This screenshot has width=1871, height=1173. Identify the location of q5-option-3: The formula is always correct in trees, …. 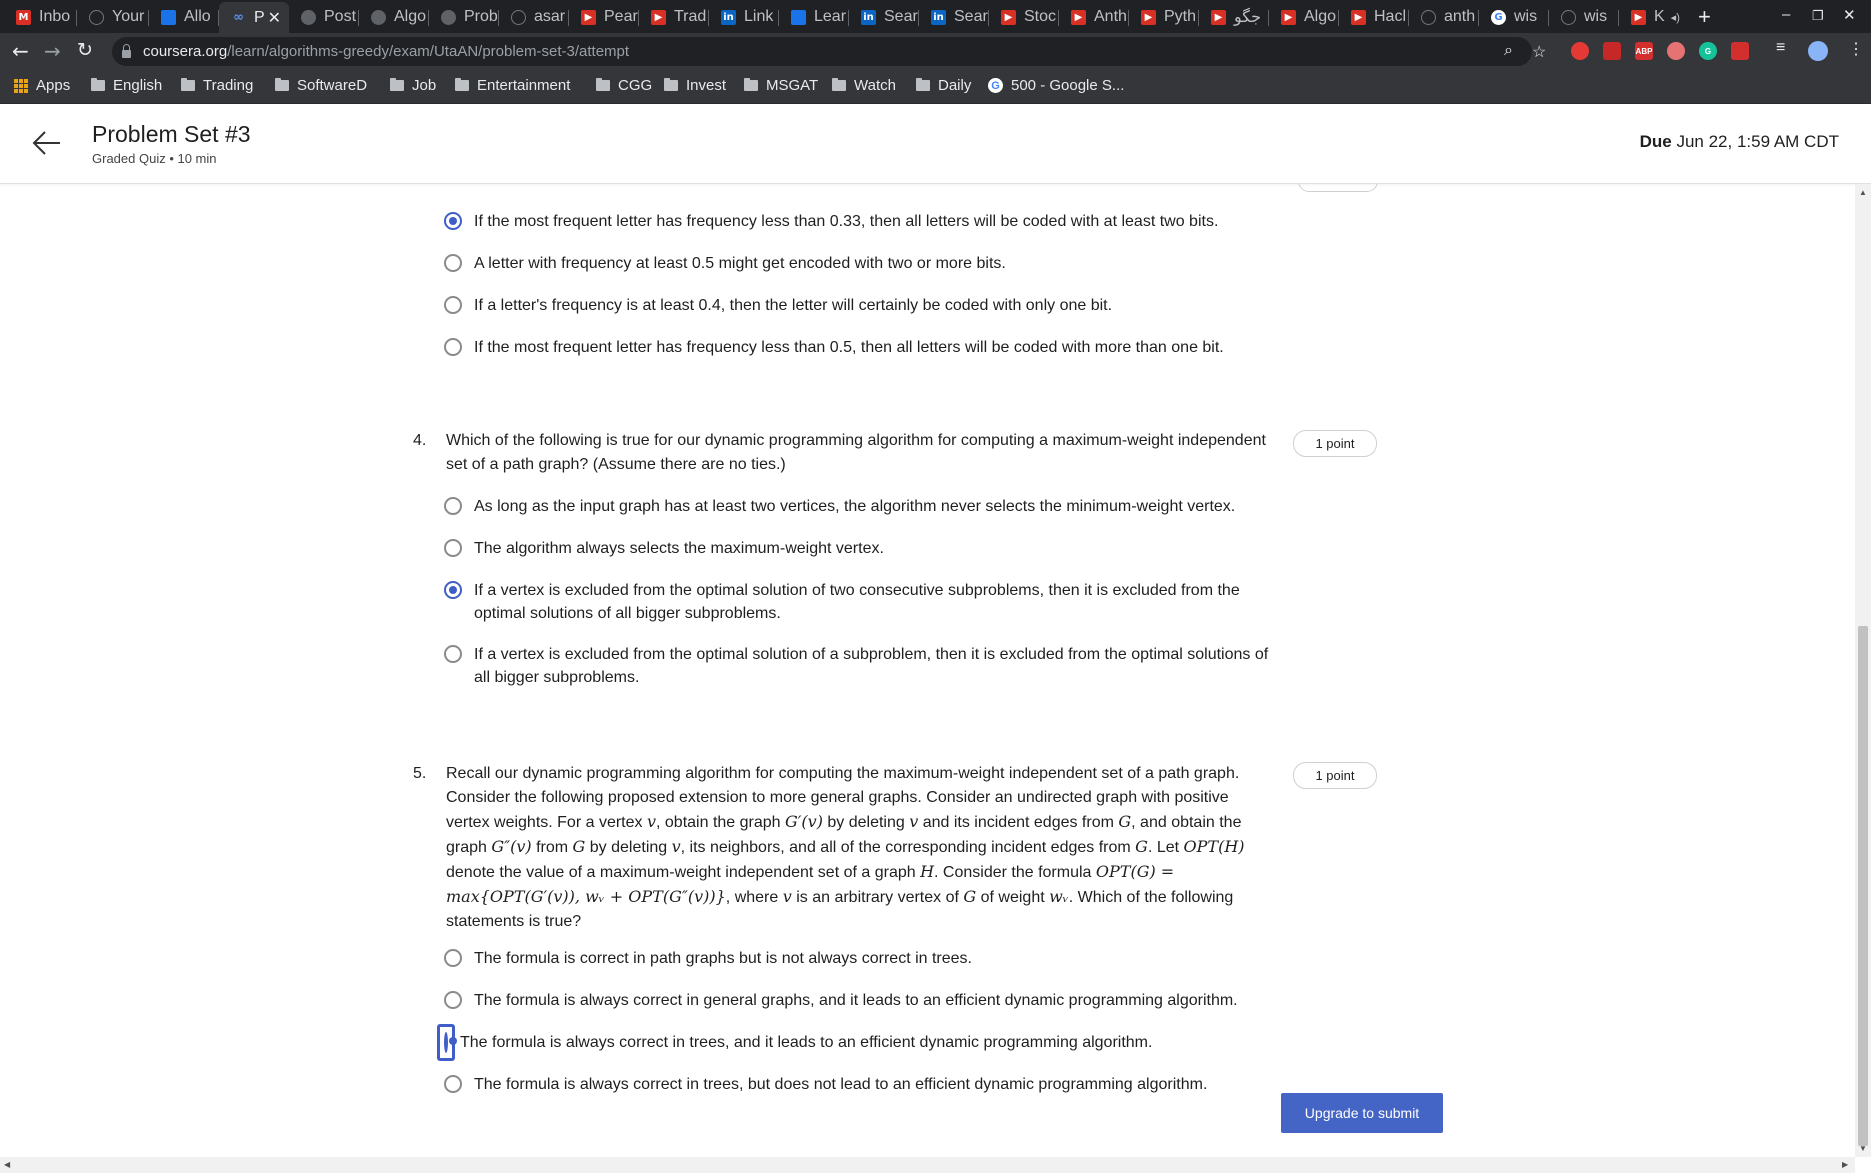
(860, 1042).